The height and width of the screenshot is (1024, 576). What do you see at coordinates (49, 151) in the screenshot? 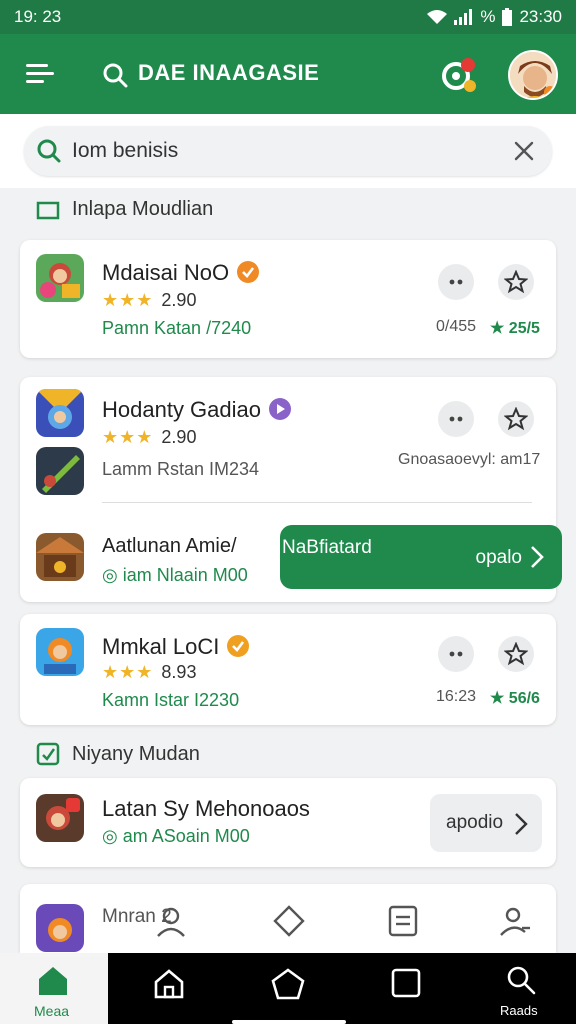
I see `search-field-icon` at bounding box center [49, 151].